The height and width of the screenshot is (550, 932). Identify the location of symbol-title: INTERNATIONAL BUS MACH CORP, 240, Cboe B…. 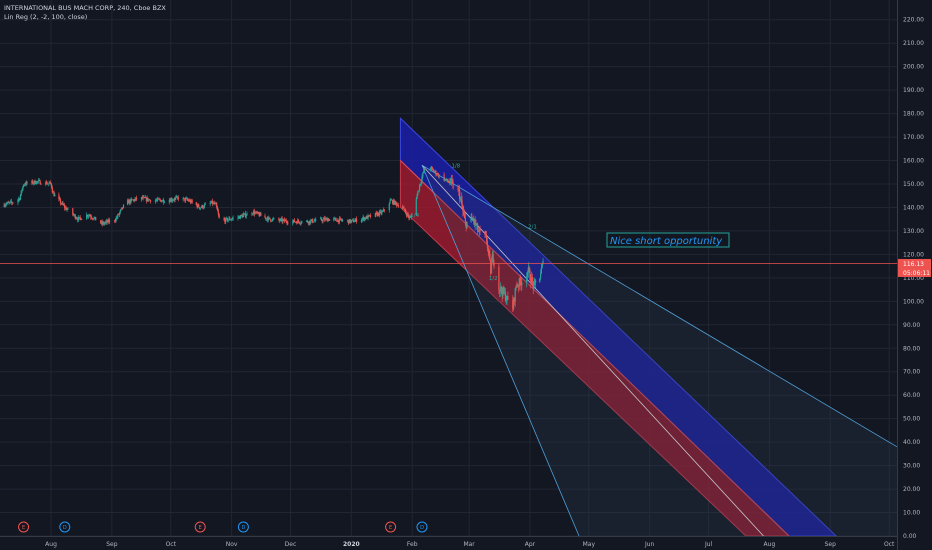
(85, 8).